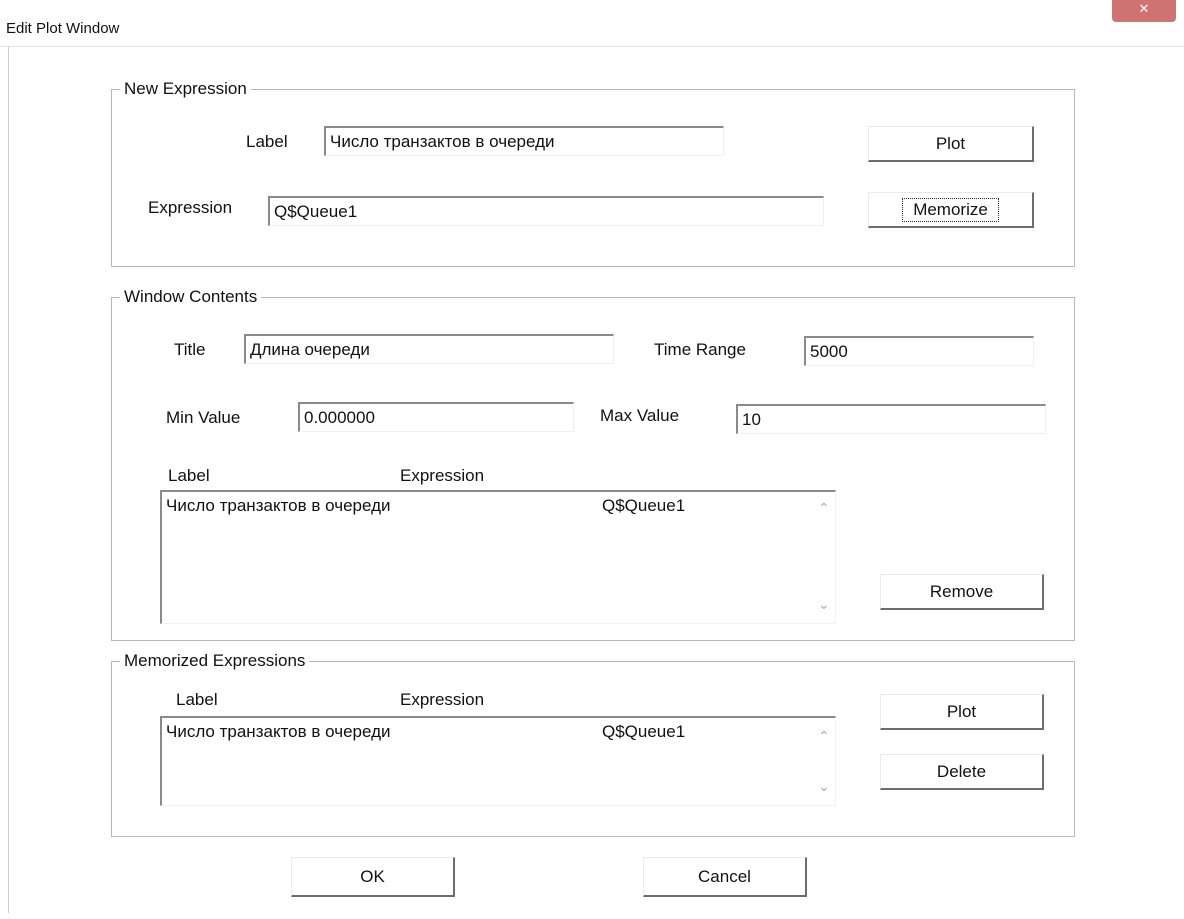  What do you see at coordinates (436, 417) in the screenshot?
I see `min-value-input: 0.000000` at bounding box center [436, 417].